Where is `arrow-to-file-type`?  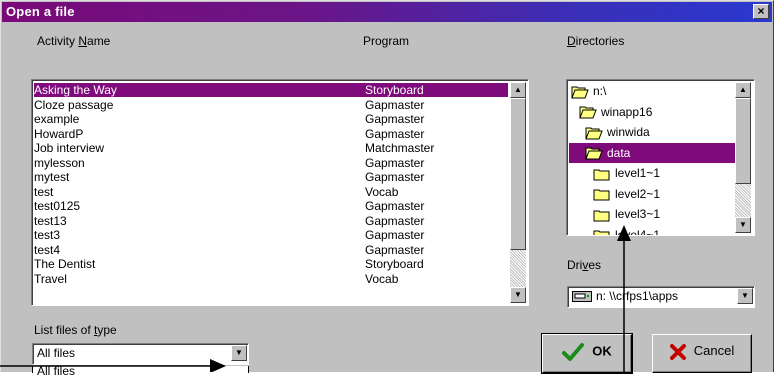 arrow-to-file-type is located at coordinates (113, 365).